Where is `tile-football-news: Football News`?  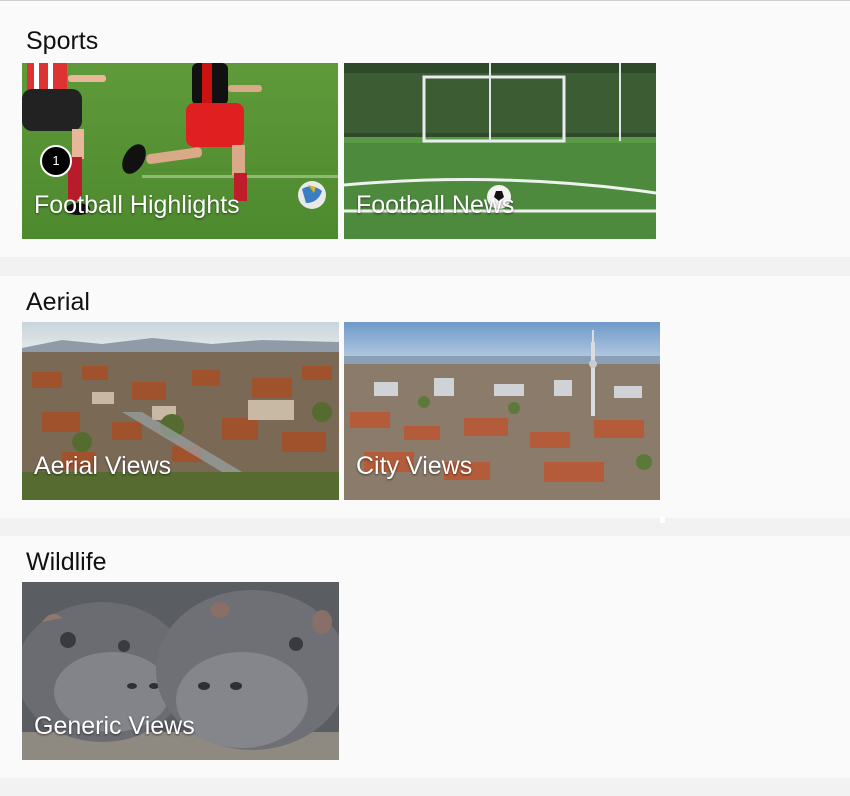 tile-football-news: Football News is located at coordinates (500, 151).